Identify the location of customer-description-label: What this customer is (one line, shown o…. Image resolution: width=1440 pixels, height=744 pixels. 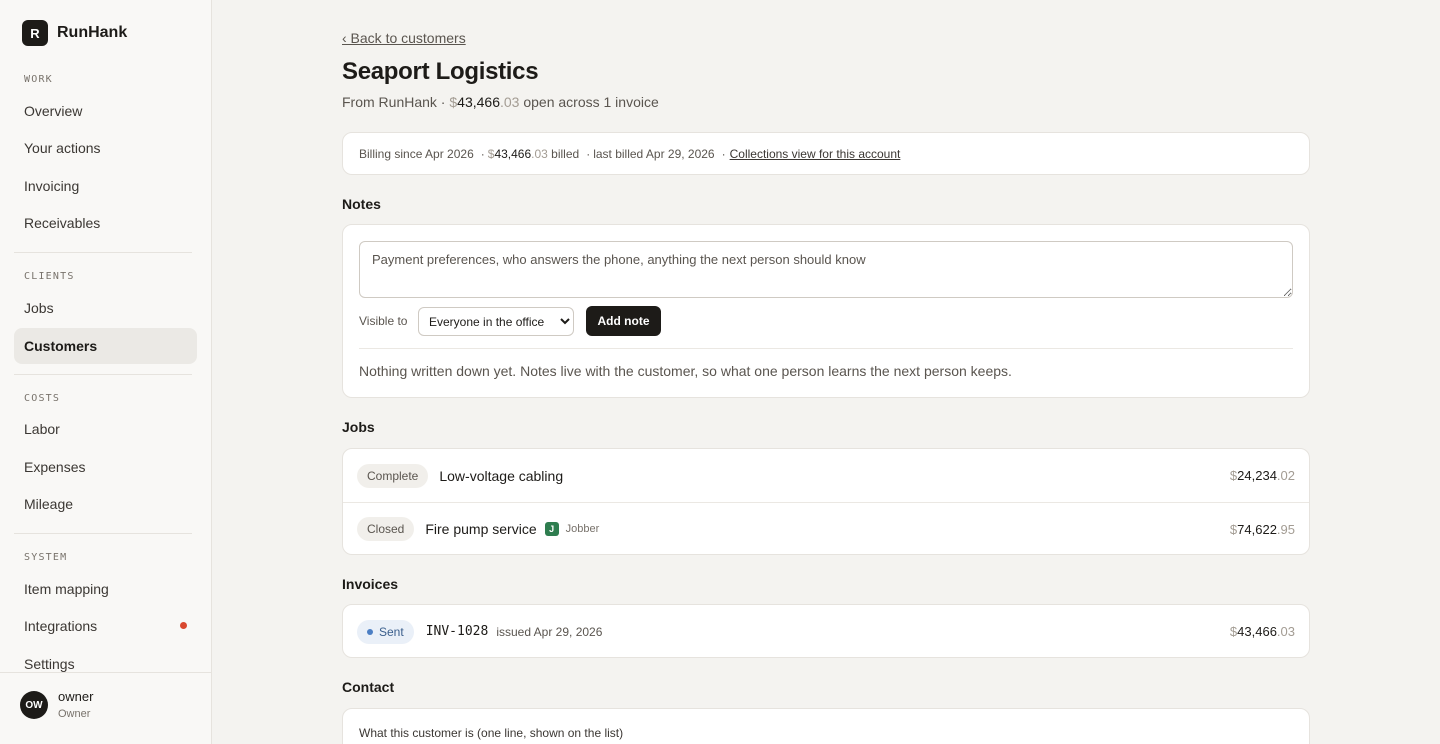
(491, 733).